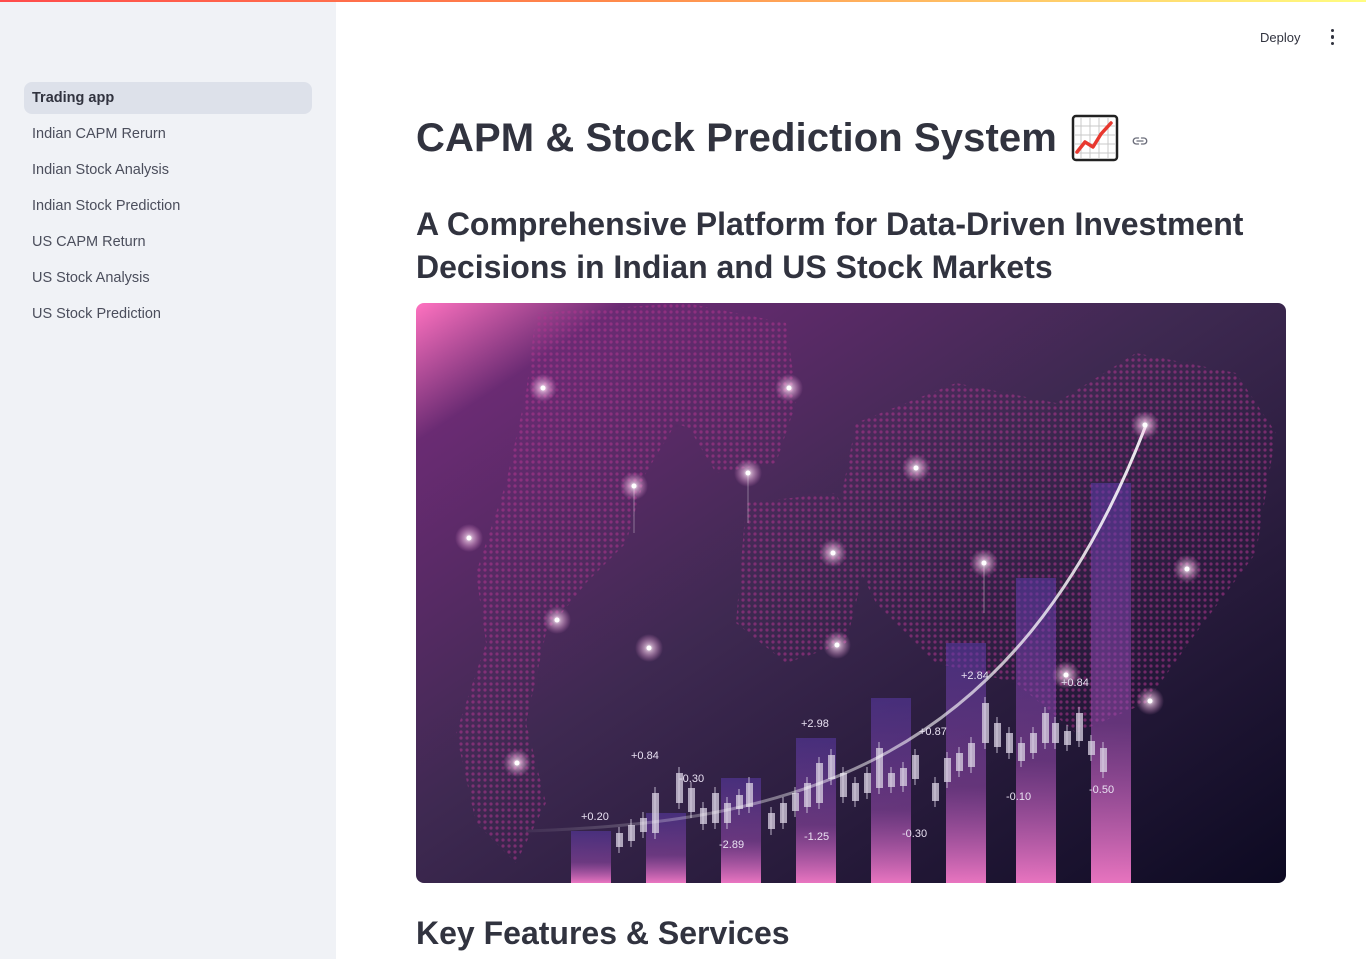 Image resolution: width=1366 pixels, height=959 pixels. I want to click on value-label-8: +2.84, so click(975, 676).